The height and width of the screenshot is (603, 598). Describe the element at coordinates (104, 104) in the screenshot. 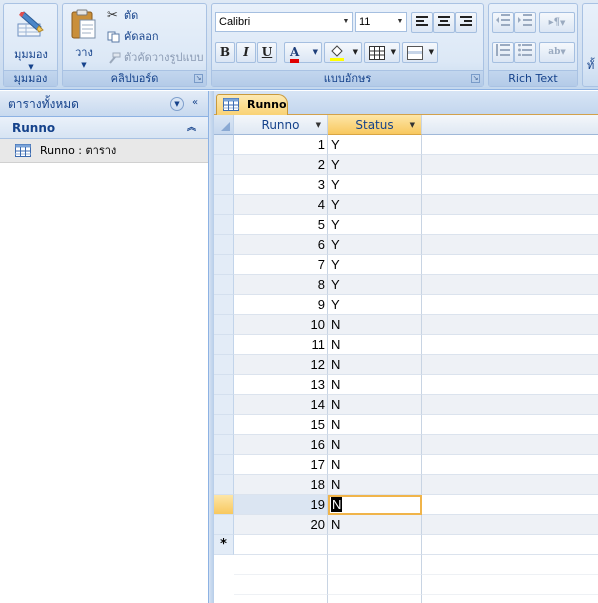

I see `nav-pane-header: ตารางทั้งหมด ▼ «` at that location.